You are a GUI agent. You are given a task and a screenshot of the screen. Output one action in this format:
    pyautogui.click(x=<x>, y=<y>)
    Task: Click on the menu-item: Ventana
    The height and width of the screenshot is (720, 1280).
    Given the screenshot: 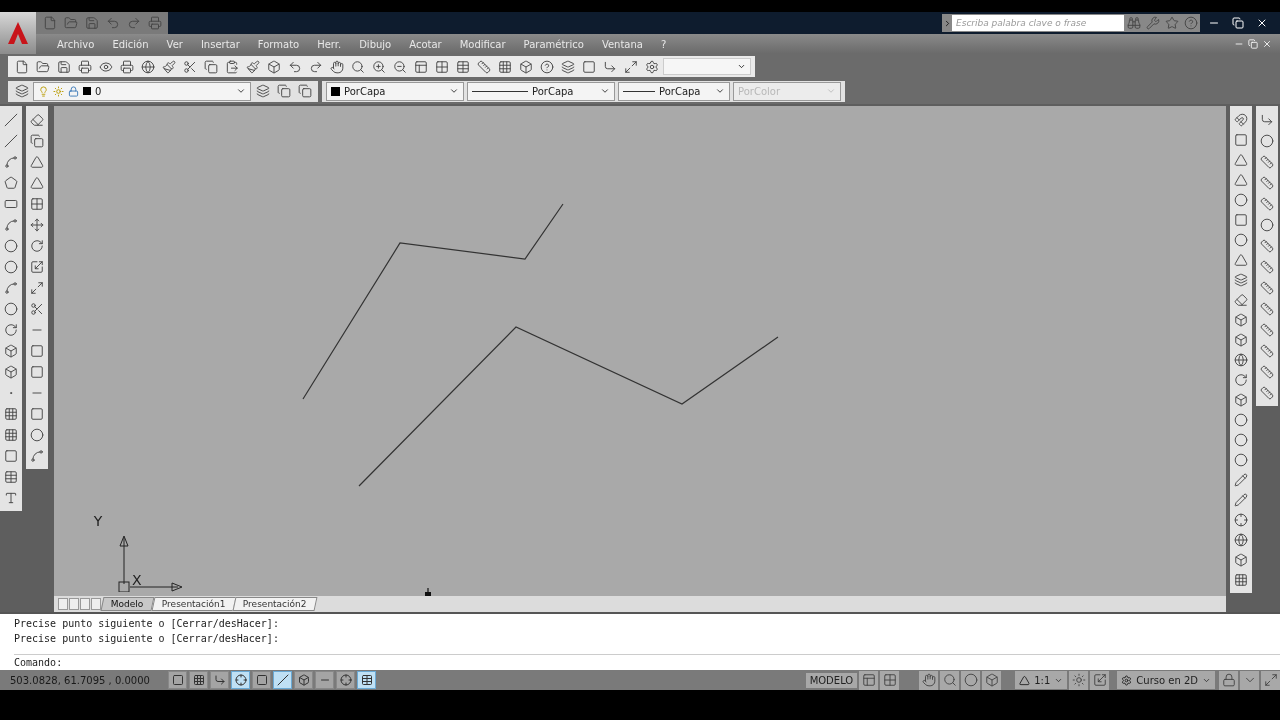 What is the action you would take?
    pyautogui.click(x=622, y=44)
    